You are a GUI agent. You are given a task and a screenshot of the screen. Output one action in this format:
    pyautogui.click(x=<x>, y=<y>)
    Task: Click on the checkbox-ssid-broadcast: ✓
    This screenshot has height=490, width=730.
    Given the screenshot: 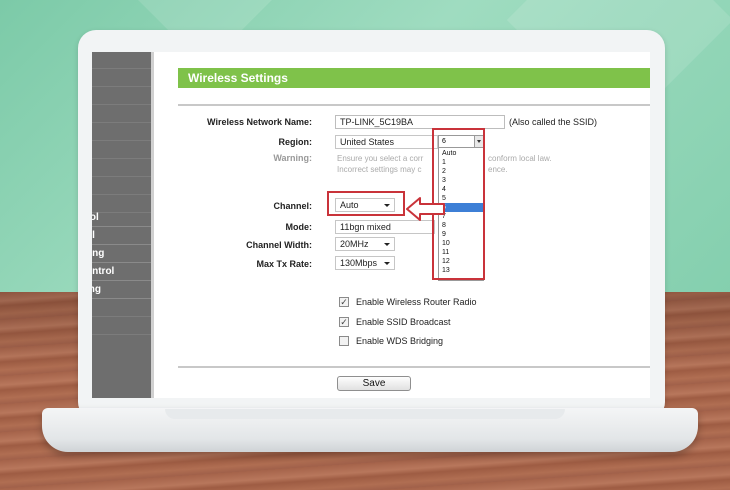 What is the action you would take?
    pyautogui.click(x=344, y=322)
    